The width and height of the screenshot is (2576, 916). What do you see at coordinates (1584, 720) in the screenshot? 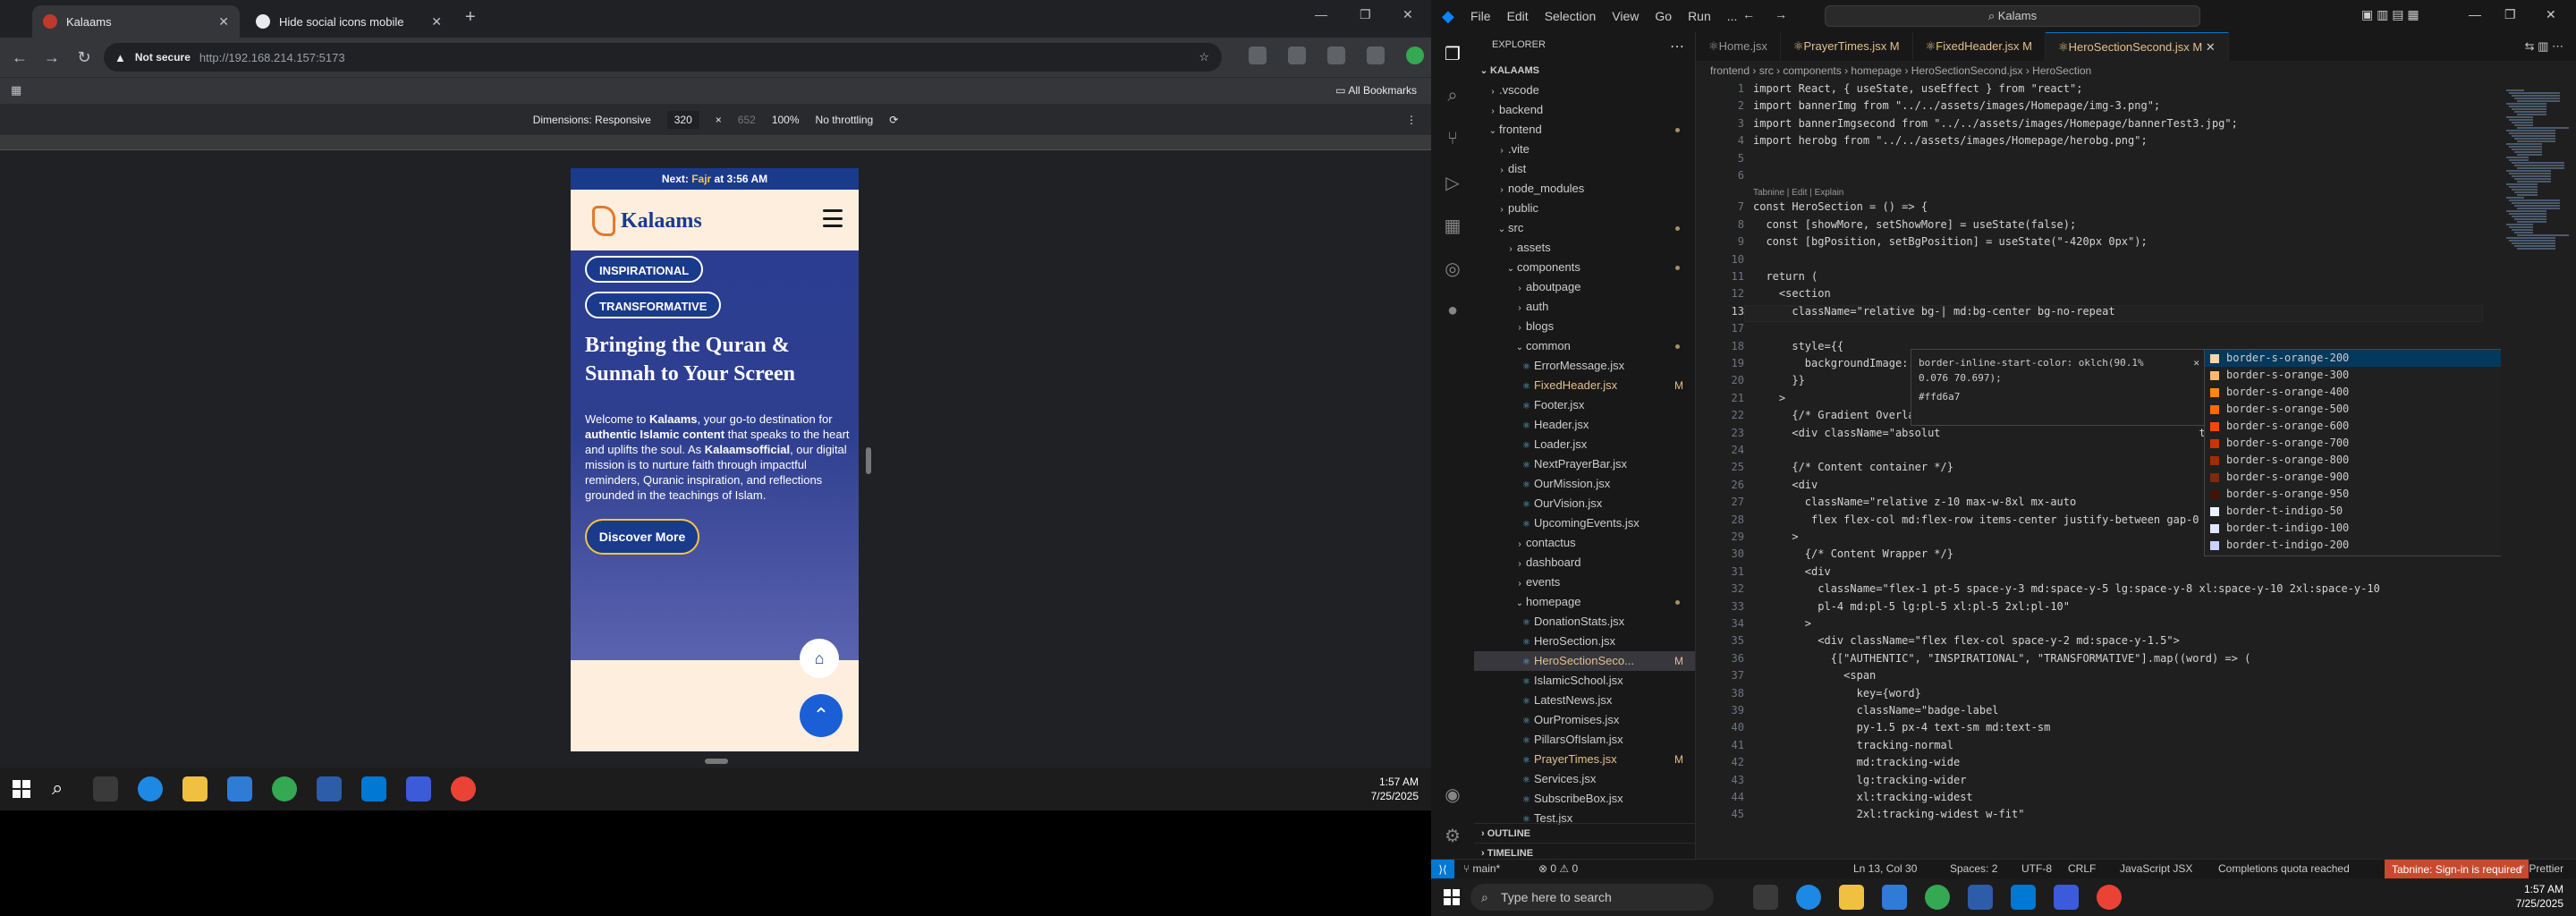
I see `file-item: ⚛ OurPromises.jsx` at bounding box center [1584, 720].